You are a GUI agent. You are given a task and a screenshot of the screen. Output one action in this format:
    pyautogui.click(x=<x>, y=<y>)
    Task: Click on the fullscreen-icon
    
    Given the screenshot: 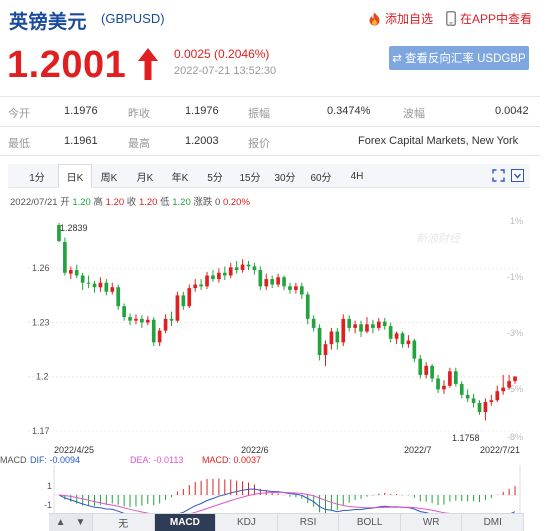 What is the action you would take?
    pyautogui.click(x=498, y=175)
    